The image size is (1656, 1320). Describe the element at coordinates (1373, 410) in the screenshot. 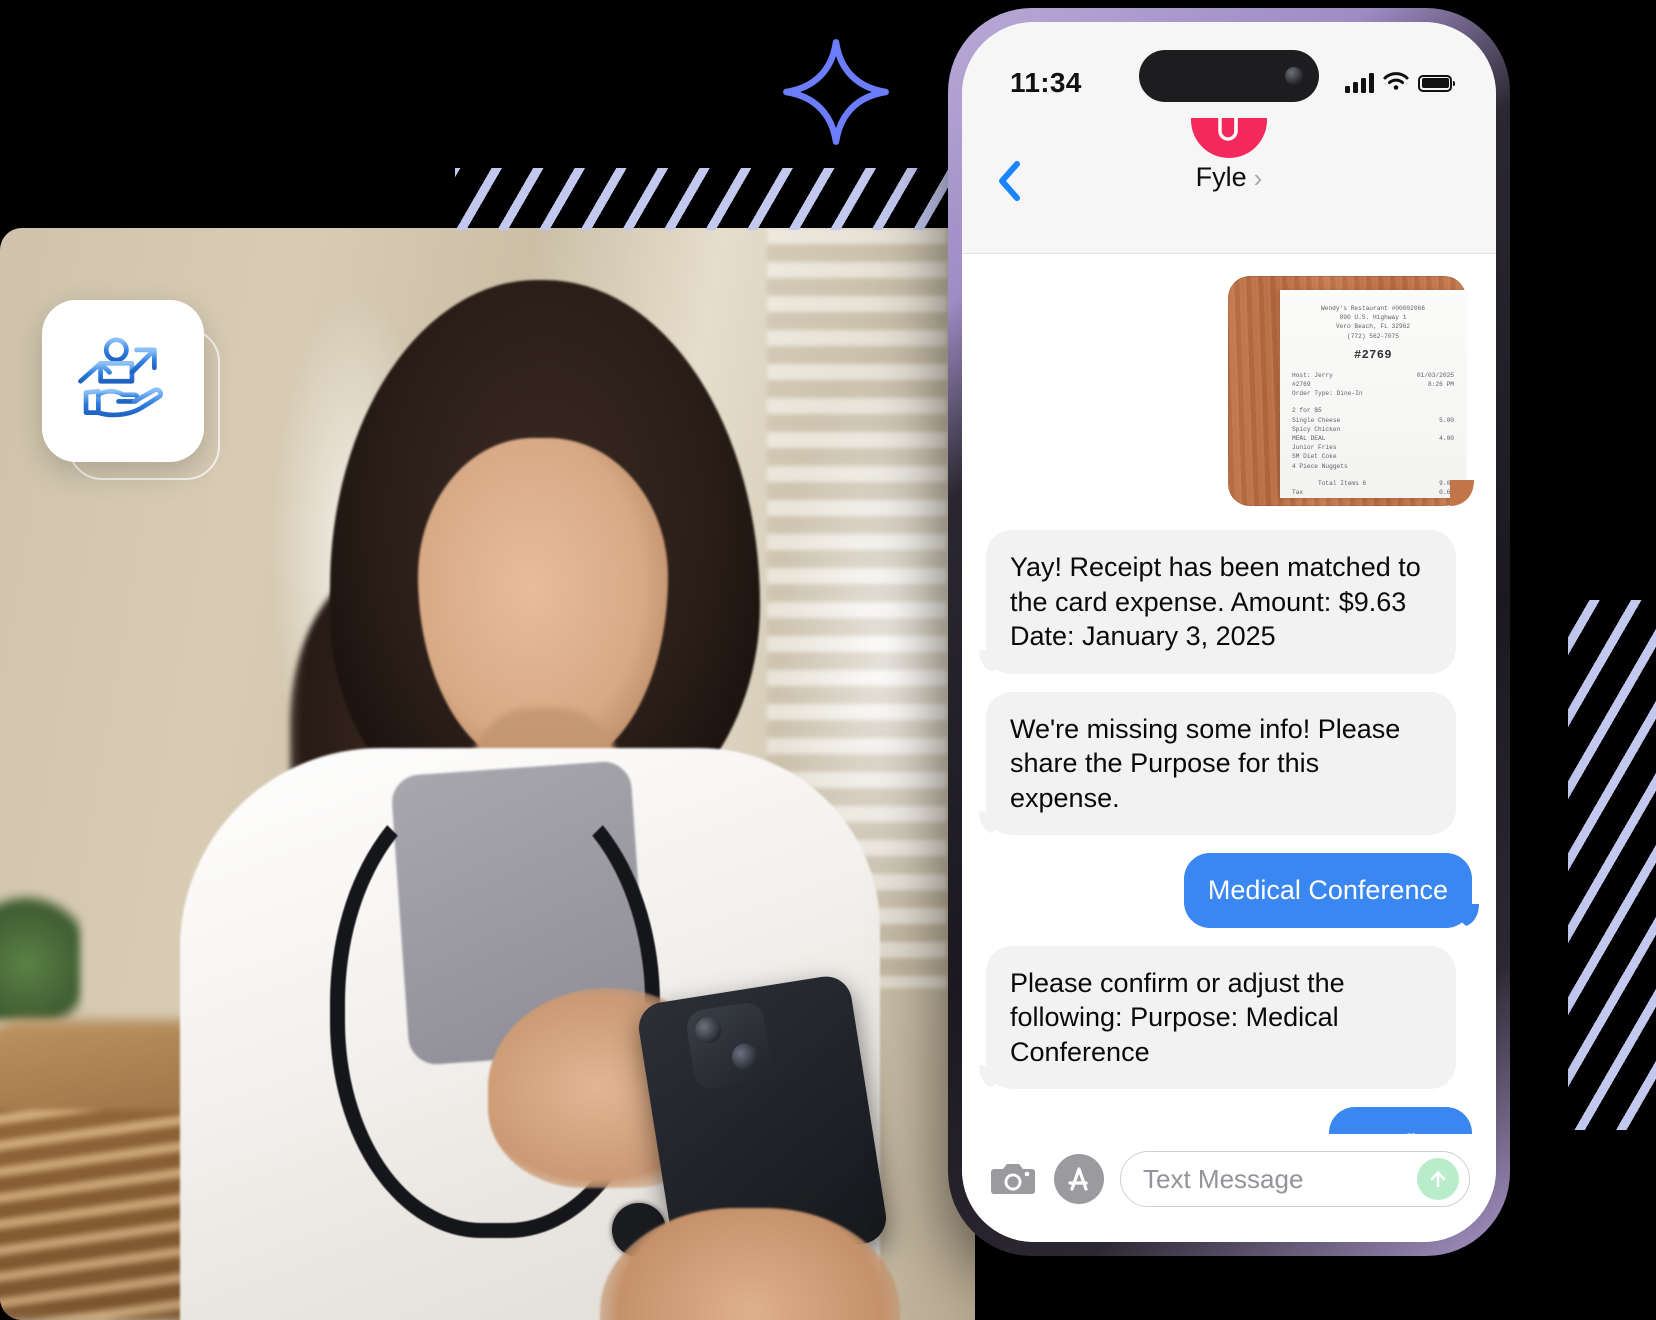

I see `receipt-item: 2 for $5` at that location.